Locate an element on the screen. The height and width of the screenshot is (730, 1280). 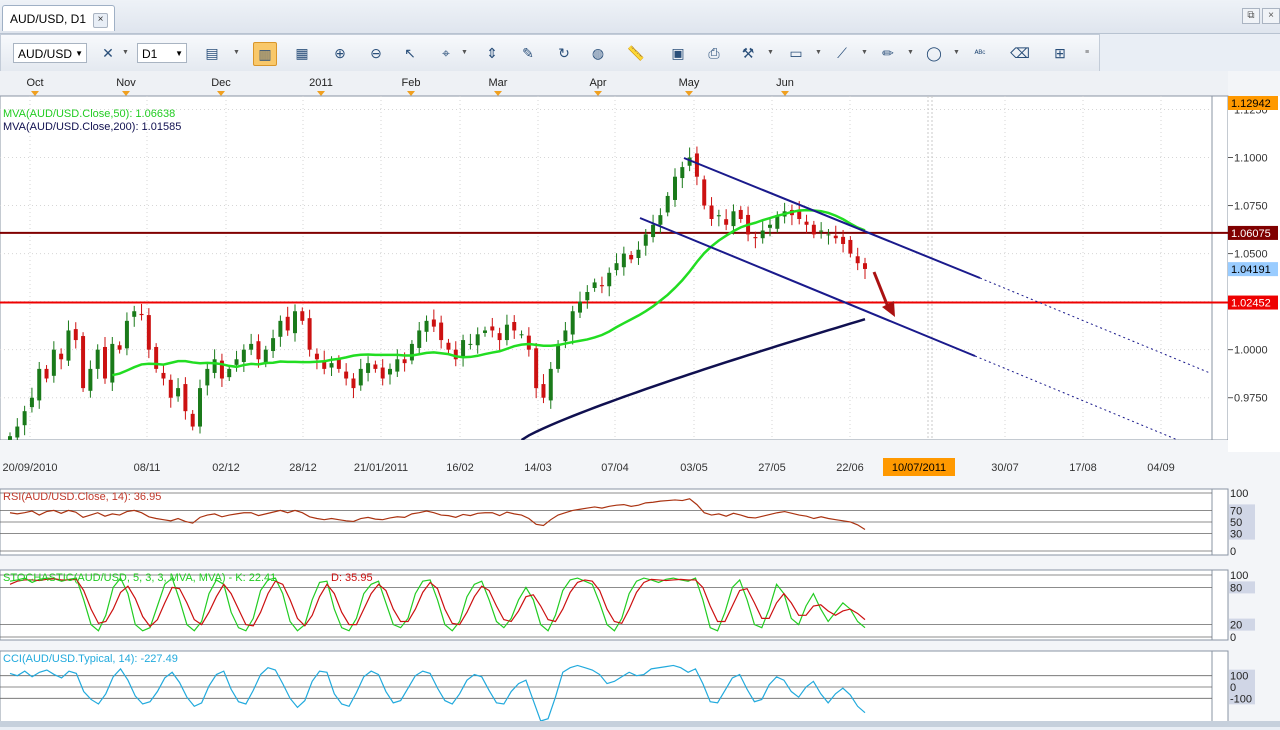
period-value: D1 is located at coordinates (150, 54).